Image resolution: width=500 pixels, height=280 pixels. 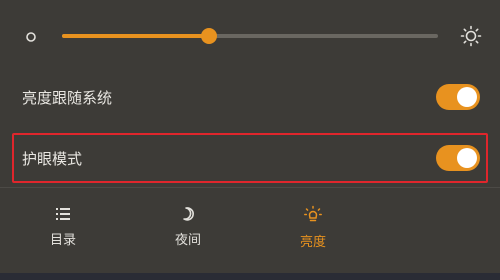 I want to click on tab-brightness-label: 亮度, so click(x=312, y=241).